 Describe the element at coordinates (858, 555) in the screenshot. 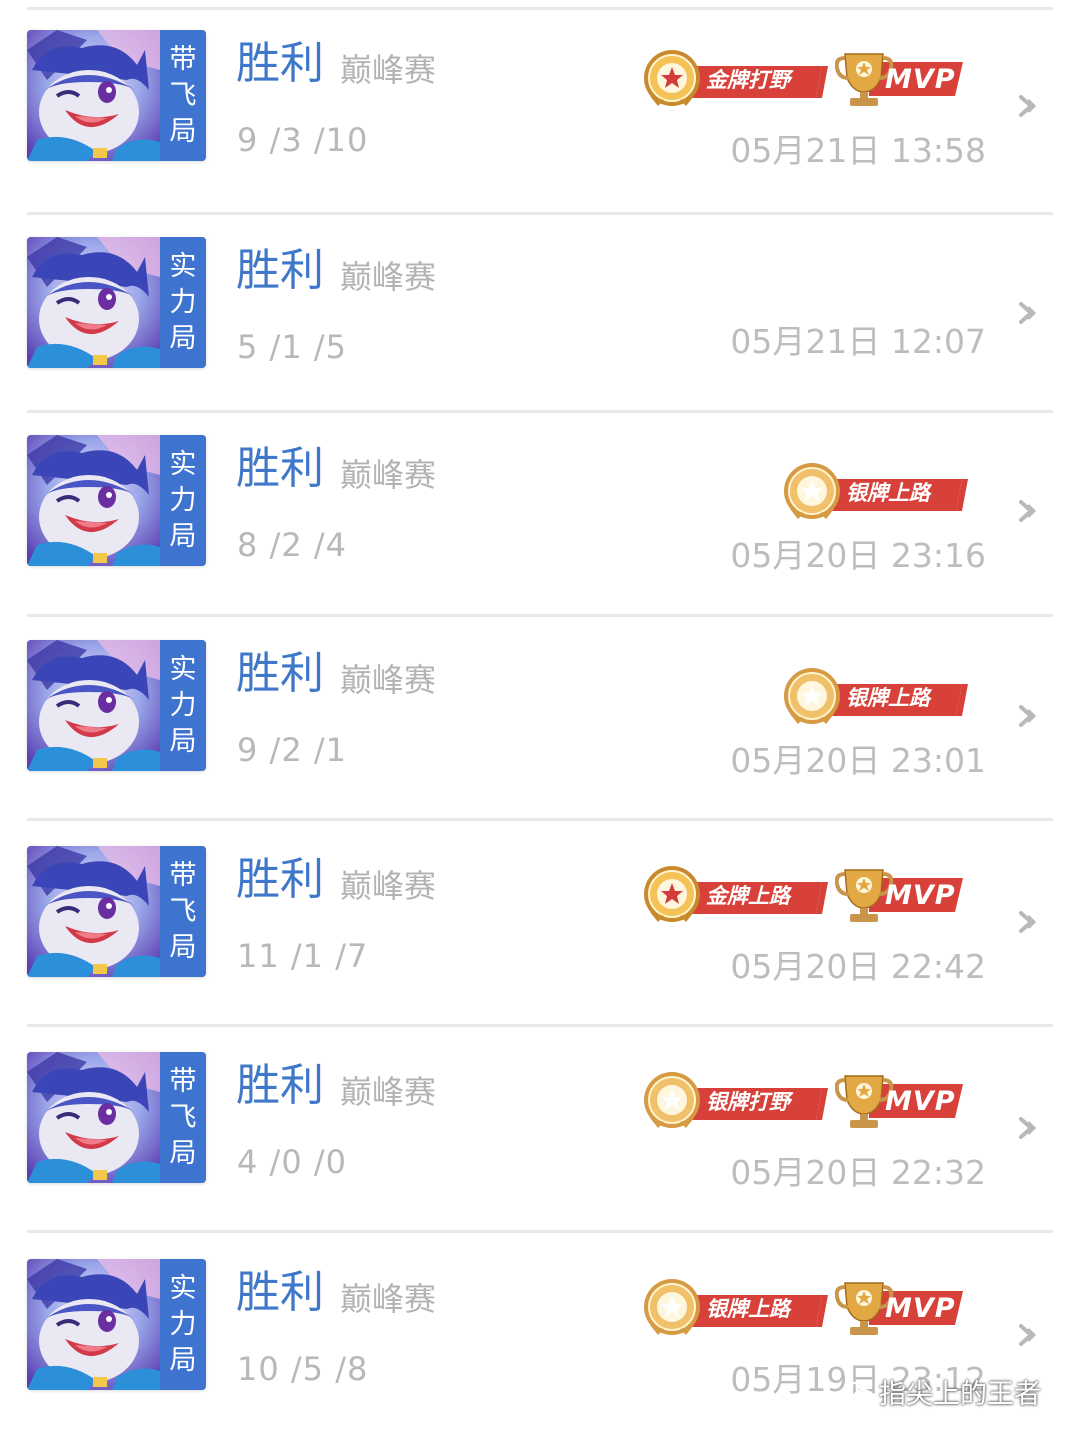

I see `match-time: 05月20日 23:16` at that location.